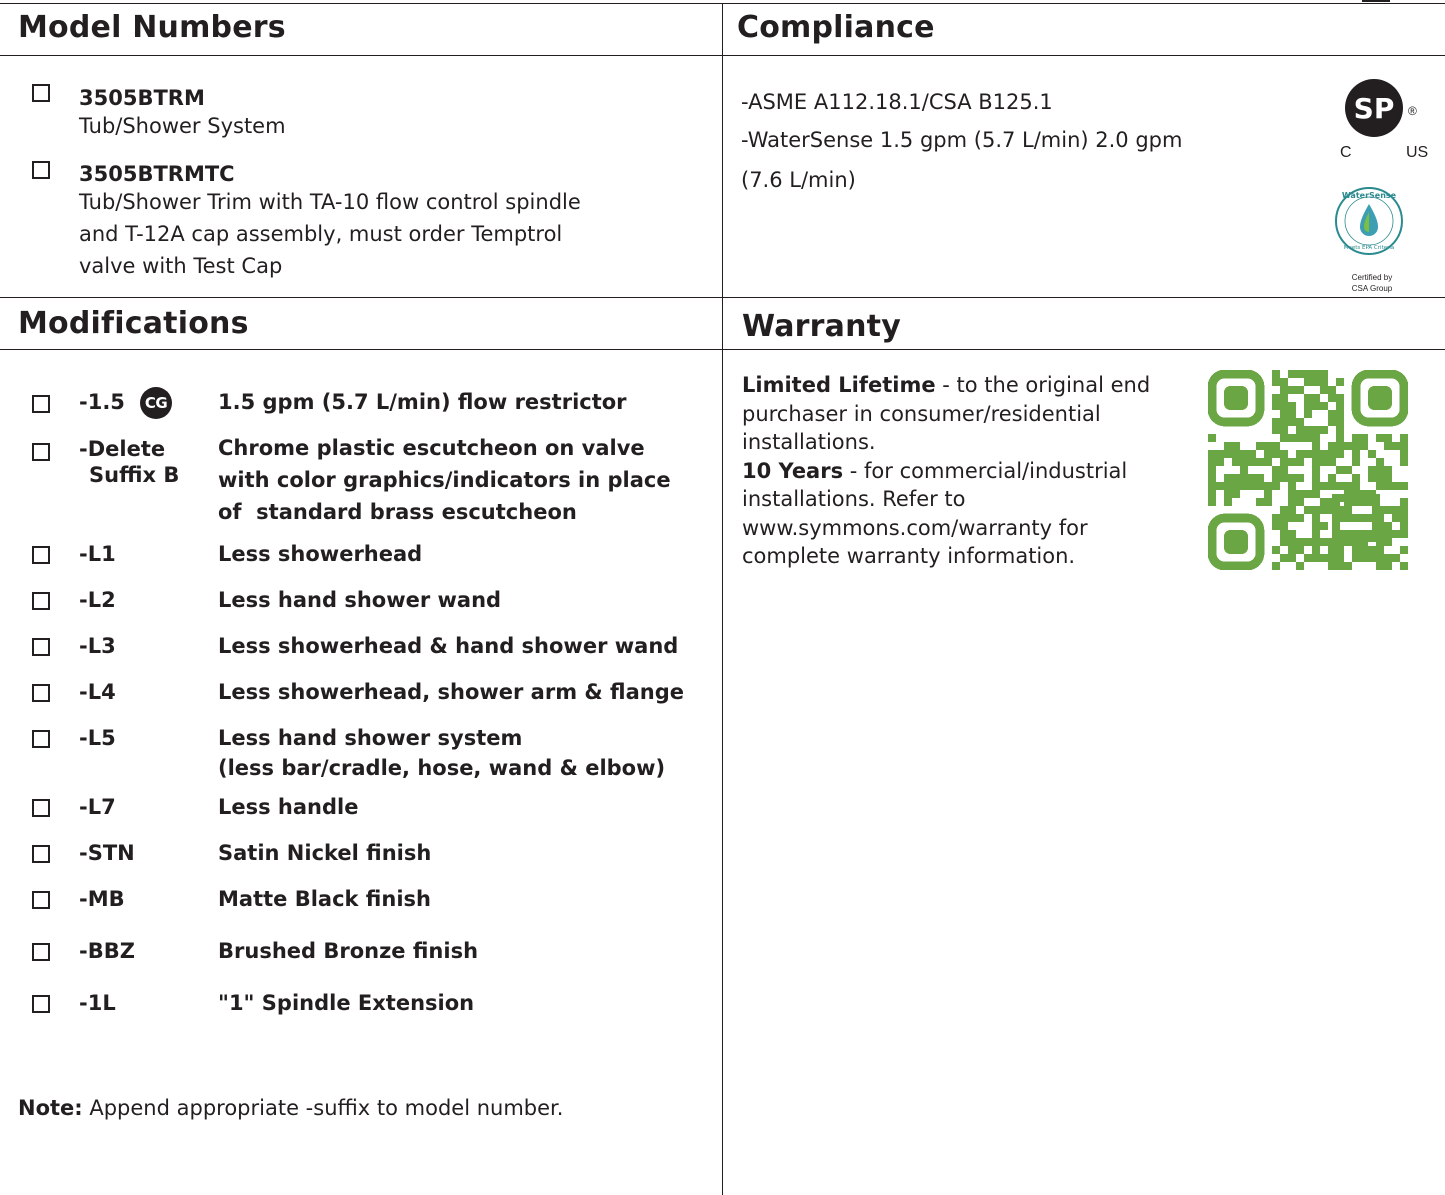  Describe the element at coordinates (1374, 108) in the screenshot. I see `csa-mark-text: SP` at that location.